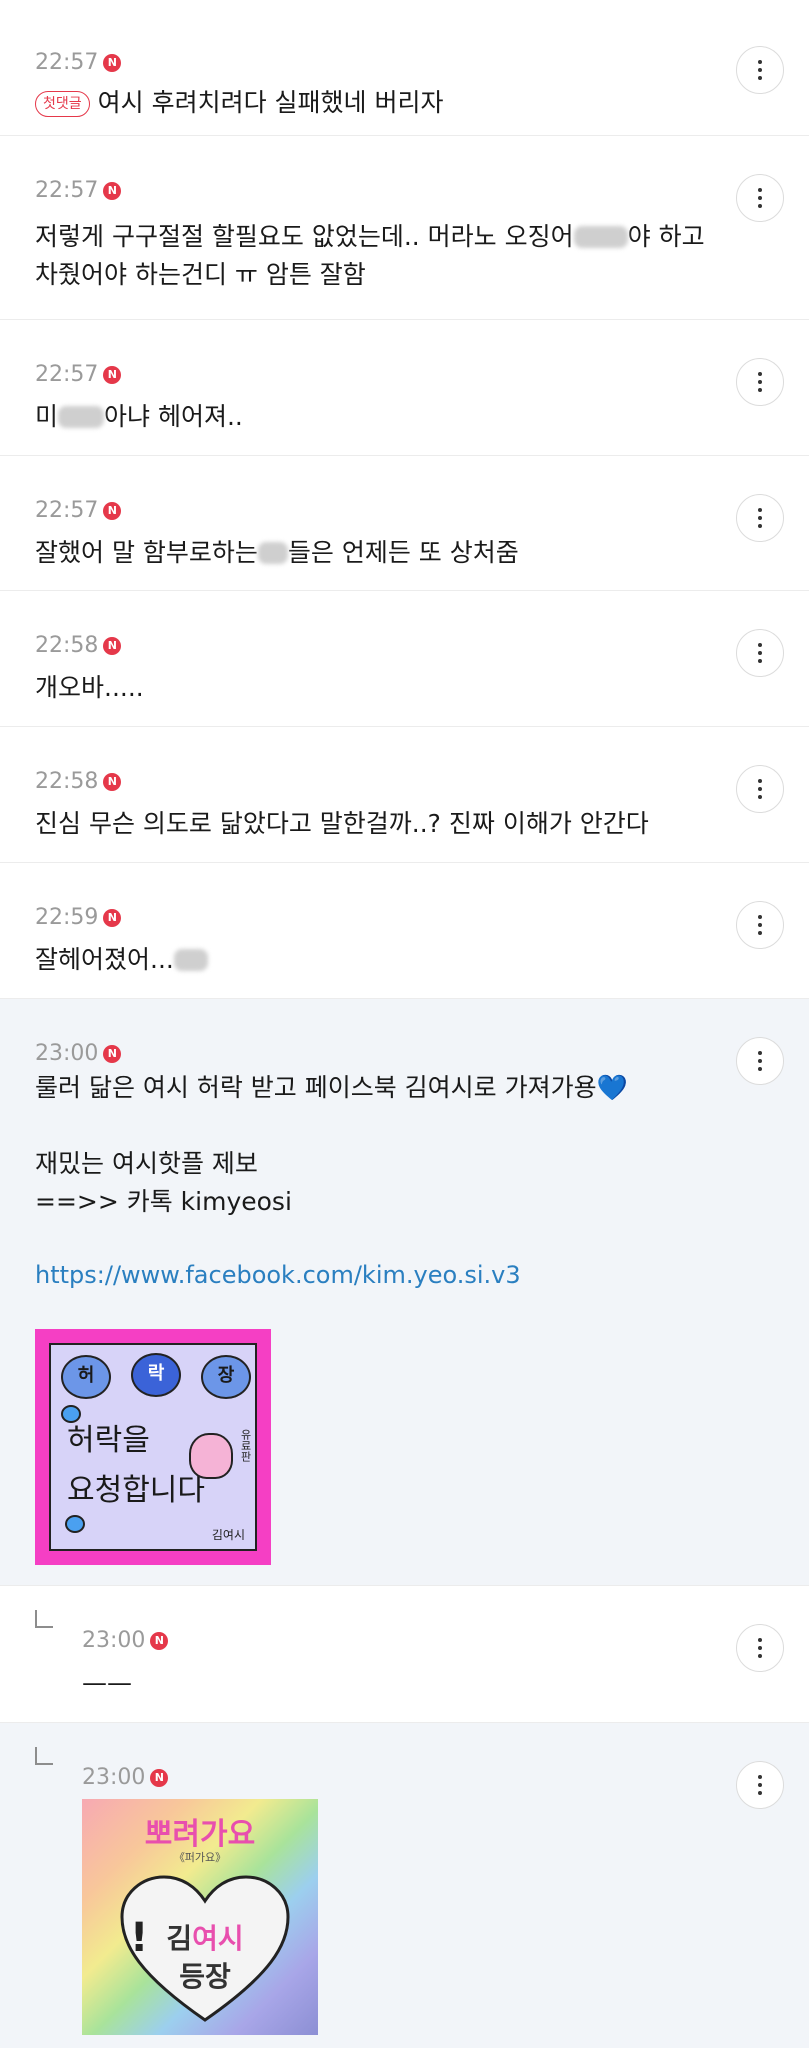 This screenshot has width=809, height=2048. Describe the element at coordinates (205, 1976) in the screenshot. I see `sticker-line: 등장` at that location.